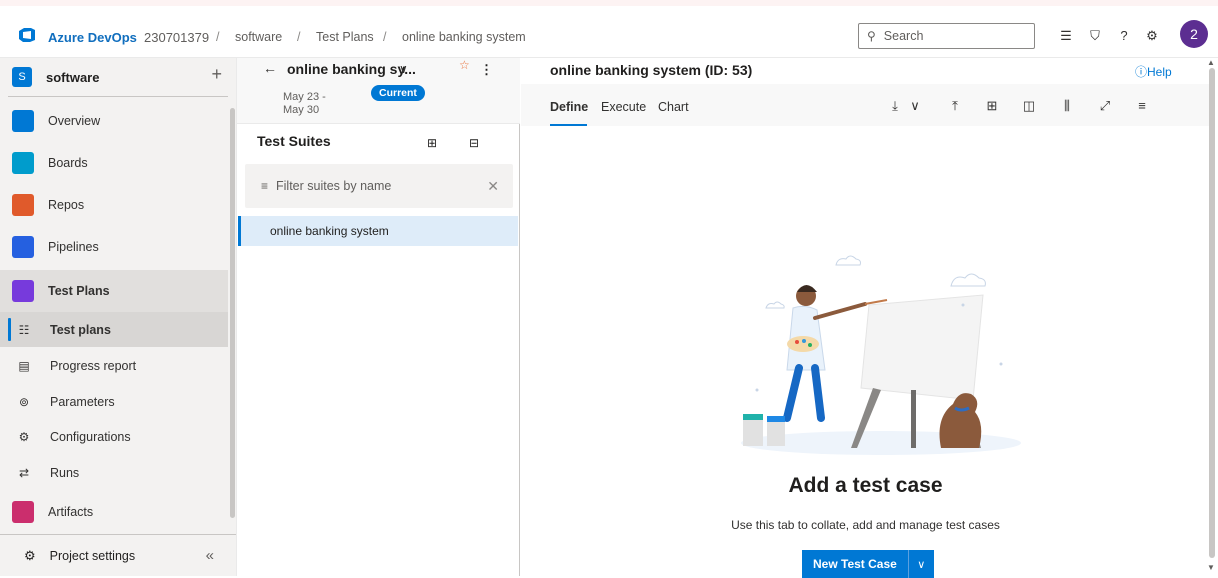 The image size is (1218, 578). I want to click on empty-state-title: Add a test case, so click(865, 485).